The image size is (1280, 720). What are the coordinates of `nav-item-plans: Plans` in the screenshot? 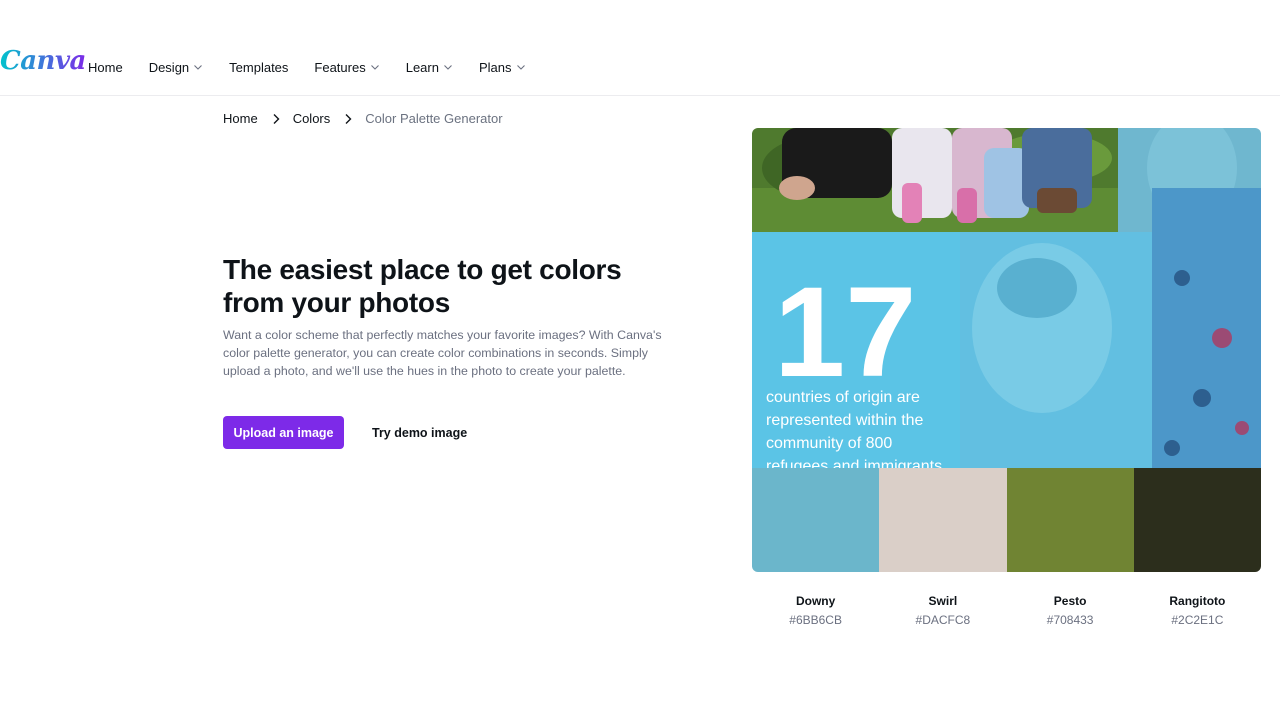 It's located at (502, 67).